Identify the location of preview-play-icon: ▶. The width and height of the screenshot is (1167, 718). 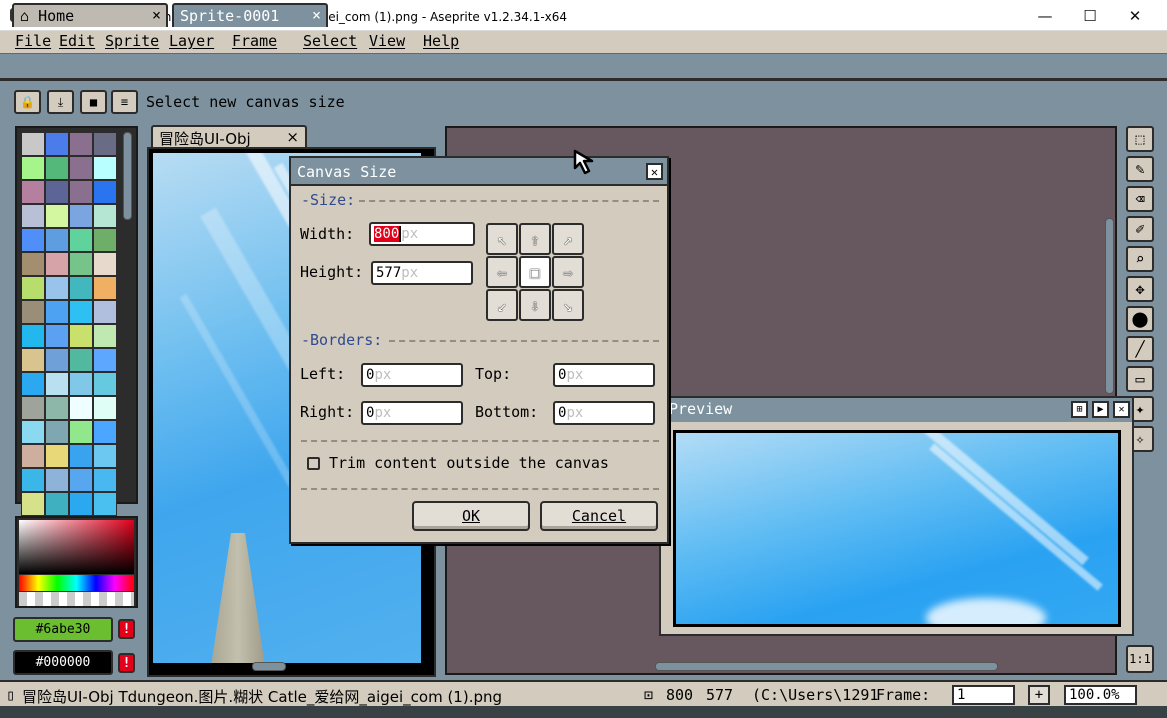
(1100, 409).